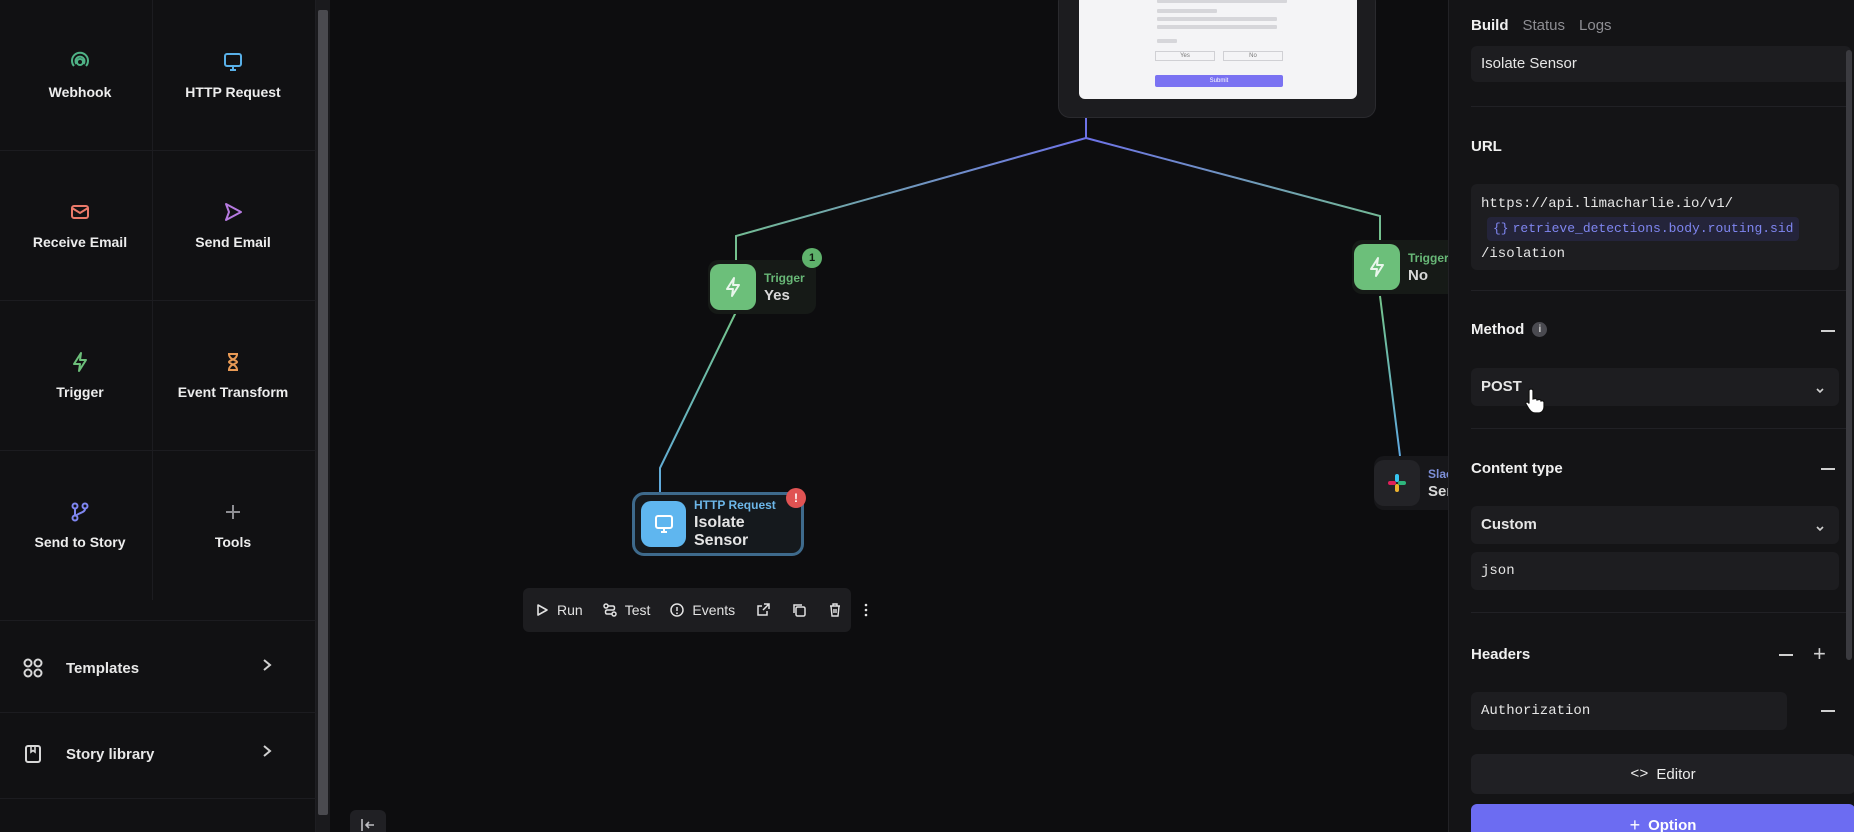  What do you see at coordinates (1185, 56) in the screenshot?
I see `form-yes-option: Yes` at bounding box center [1185, 56].